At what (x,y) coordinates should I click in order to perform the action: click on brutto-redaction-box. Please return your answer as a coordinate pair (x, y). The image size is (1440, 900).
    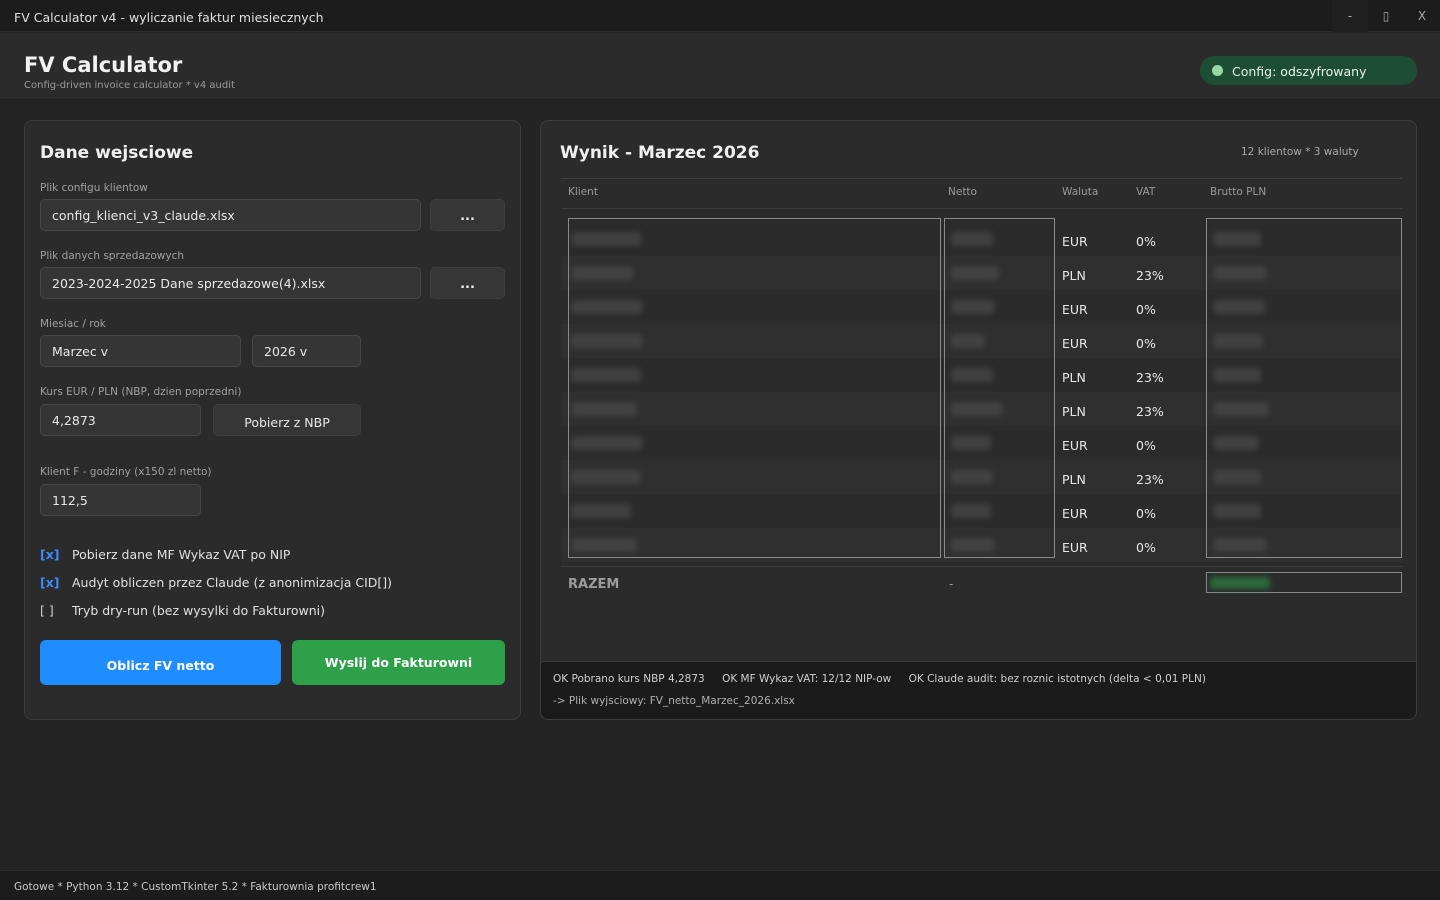
    Looking at the image, I should click on (1304, 388).